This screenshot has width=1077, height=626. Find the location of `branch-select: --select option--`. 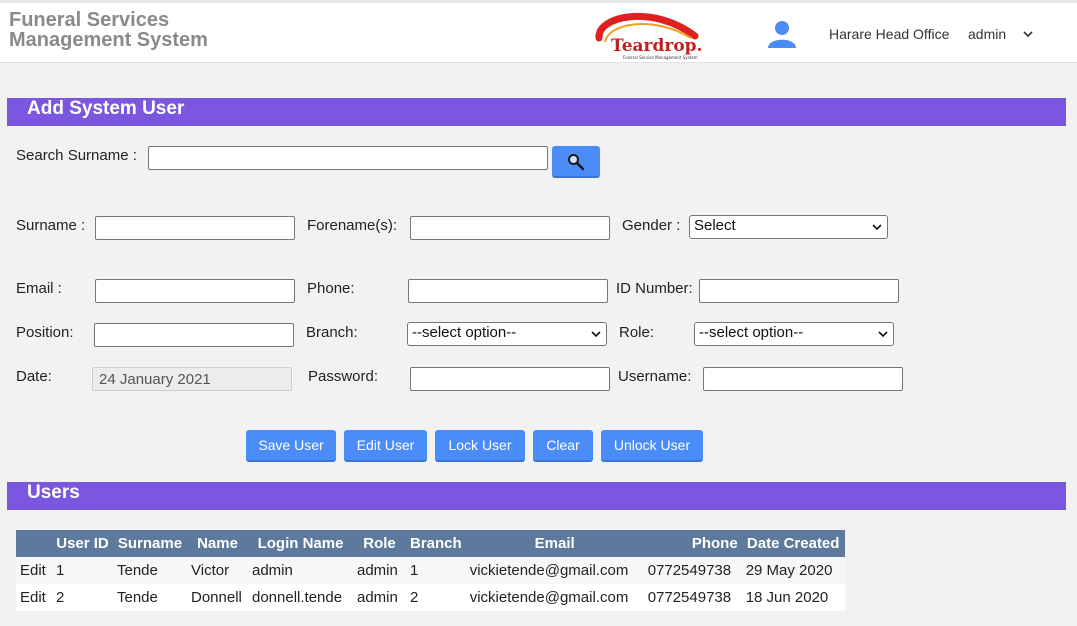

branch-select: --select option-- is located at coordinates (507, 334).